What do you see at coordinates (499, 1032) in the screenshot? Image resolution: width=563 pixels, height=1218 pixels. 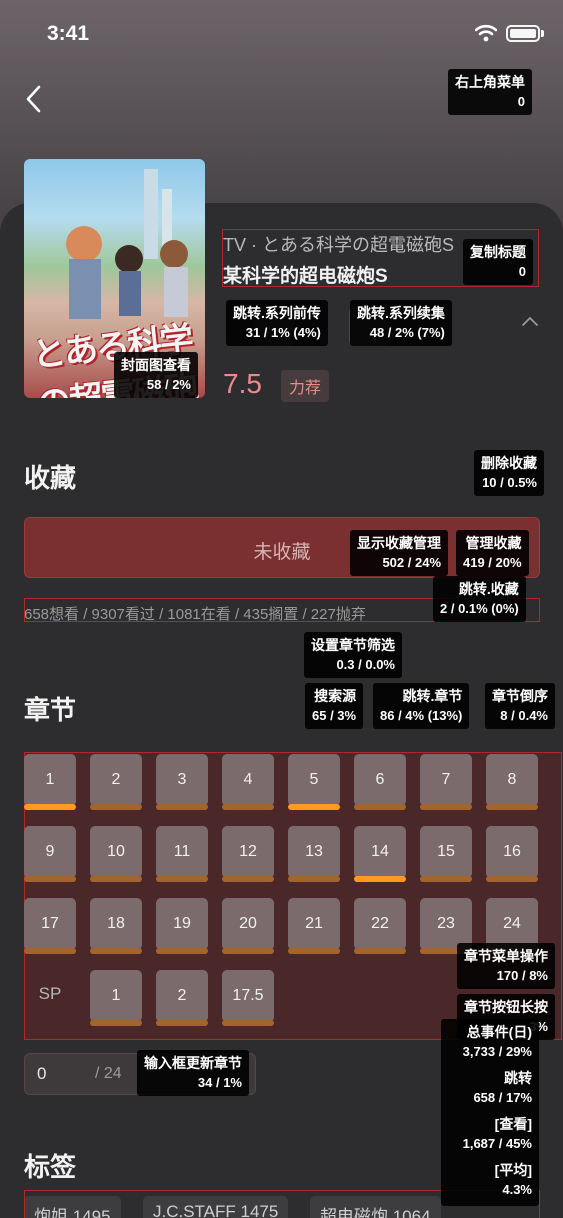 I see `summary-total-label: 总事件(日)` at bounding box center [499, 1032].